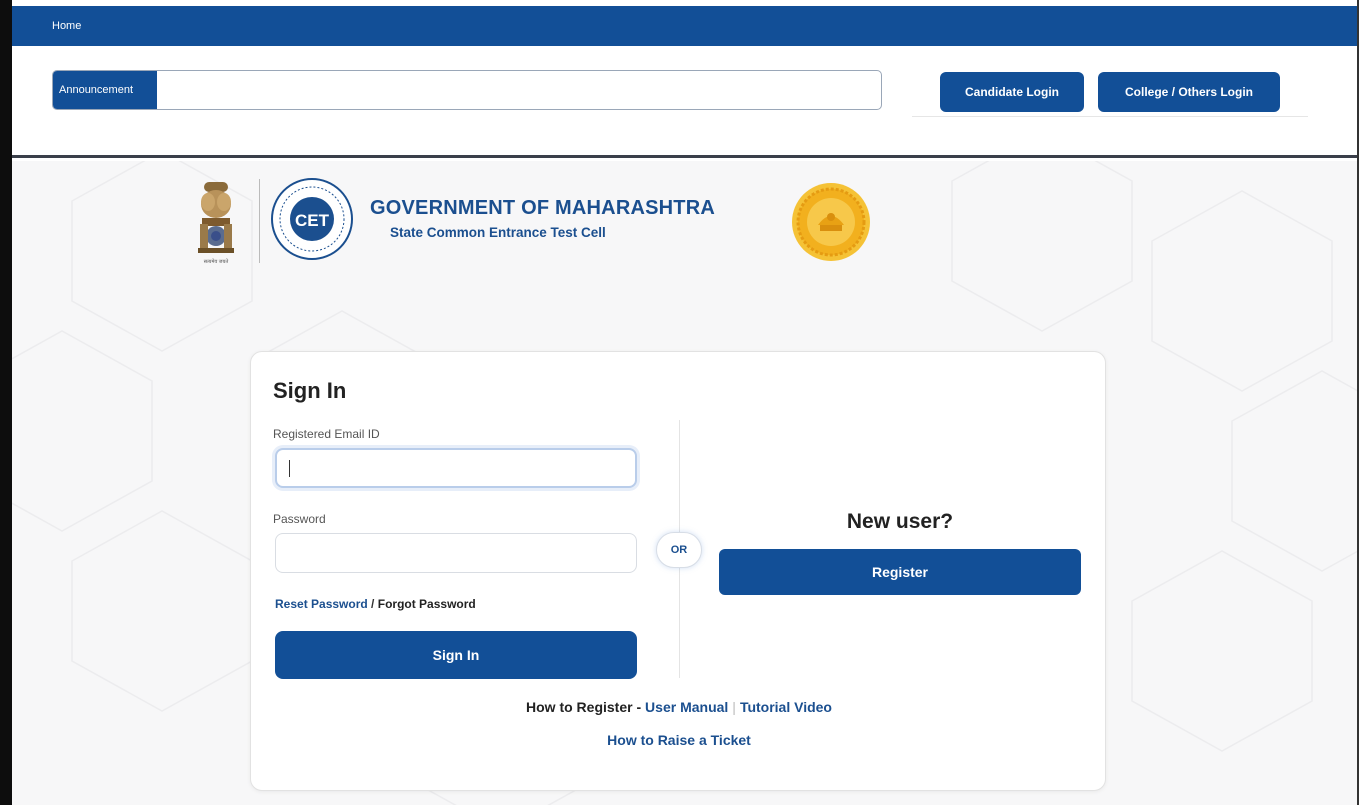  What do you see at coordinates (786, 707) in the screenshot?
I see `tutorial-video-link: Tutorial Video` at bounding box center [786, 707].